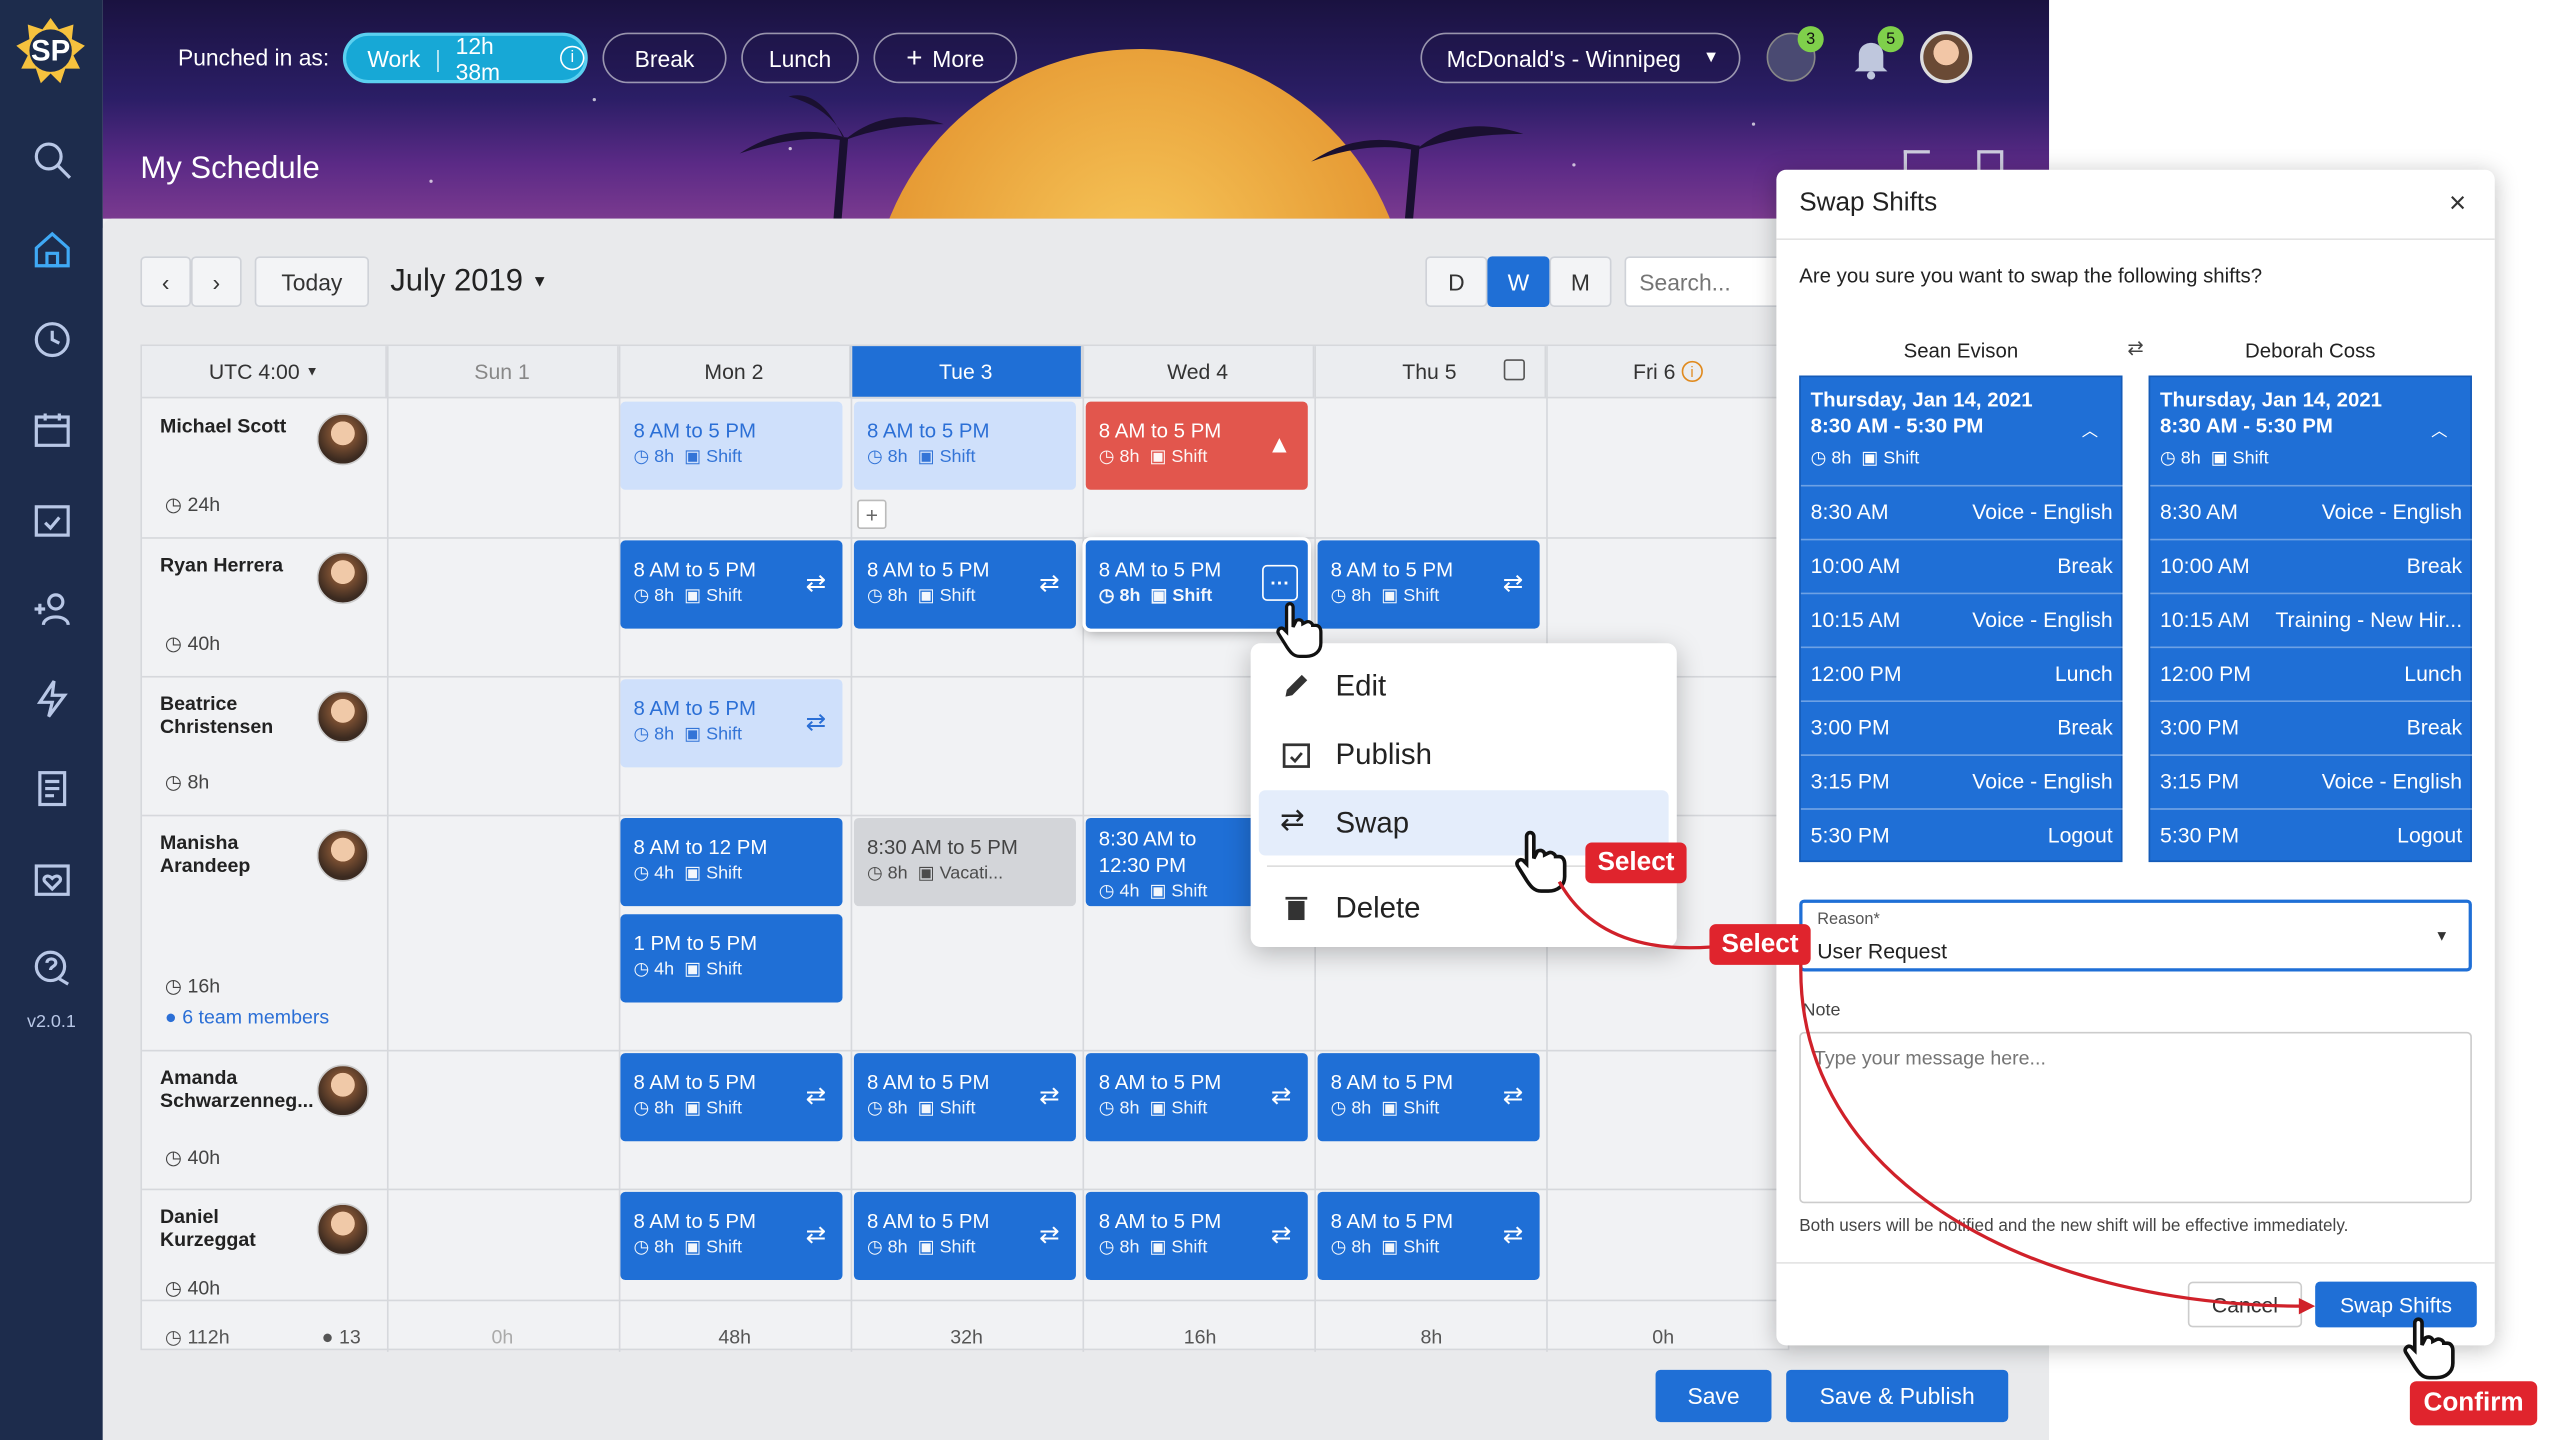  What do you see at coordinates (2429, 1348) in the screenshot?
I see `cursor-hand-icon` at bounding box center [2429, 1348].